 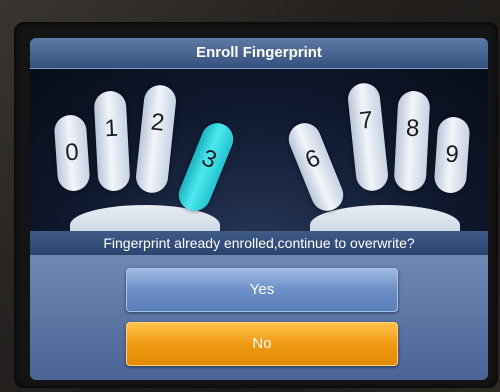 I want to click on finger-8: 8, so click(x=412, y=141).